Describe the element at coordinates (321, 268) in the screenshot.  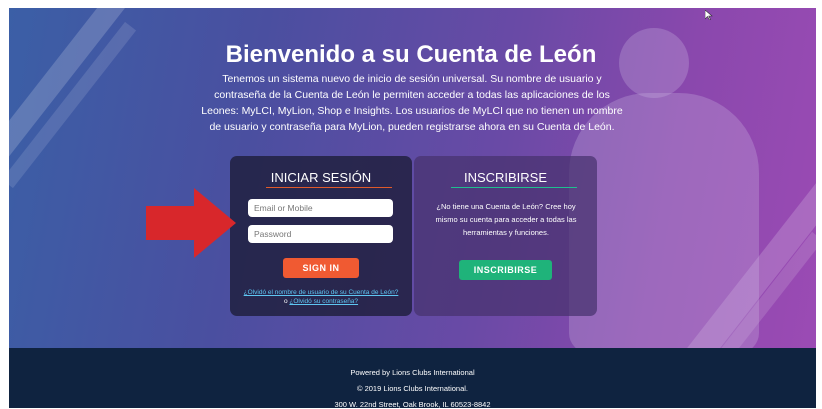
I see `sign-in-button: SIGN IN` at that location.